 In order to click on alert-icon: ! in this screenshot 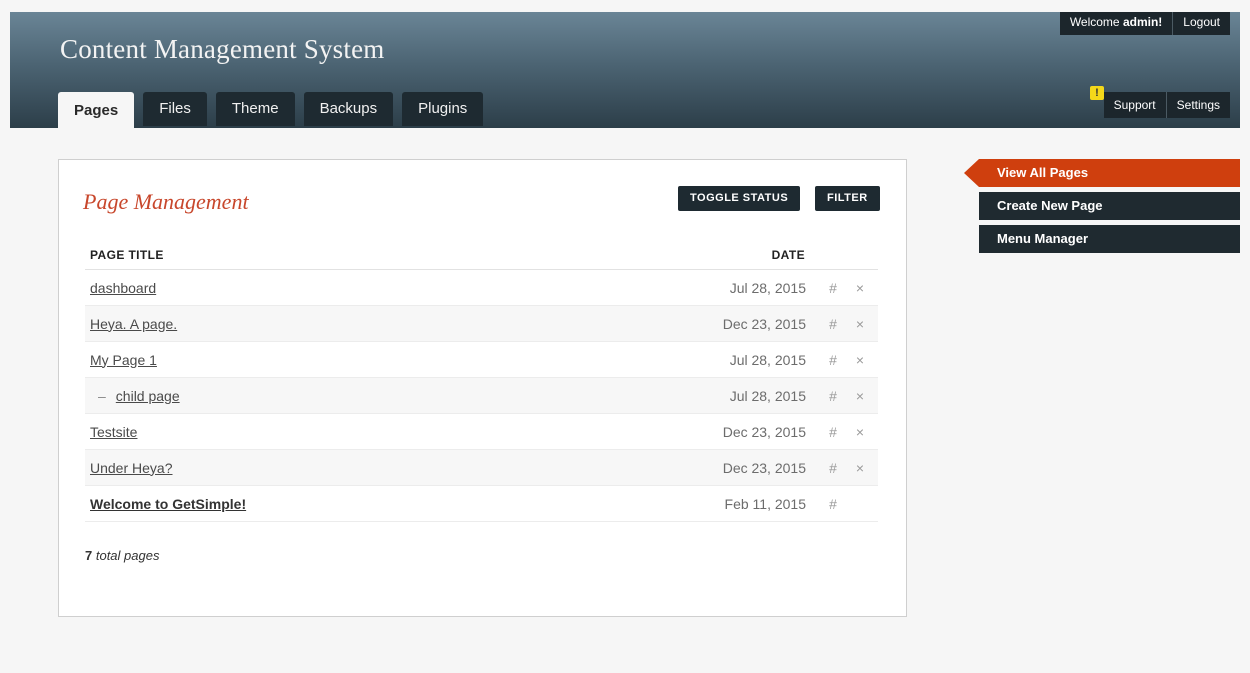, I will do `click(1097, 93)`.